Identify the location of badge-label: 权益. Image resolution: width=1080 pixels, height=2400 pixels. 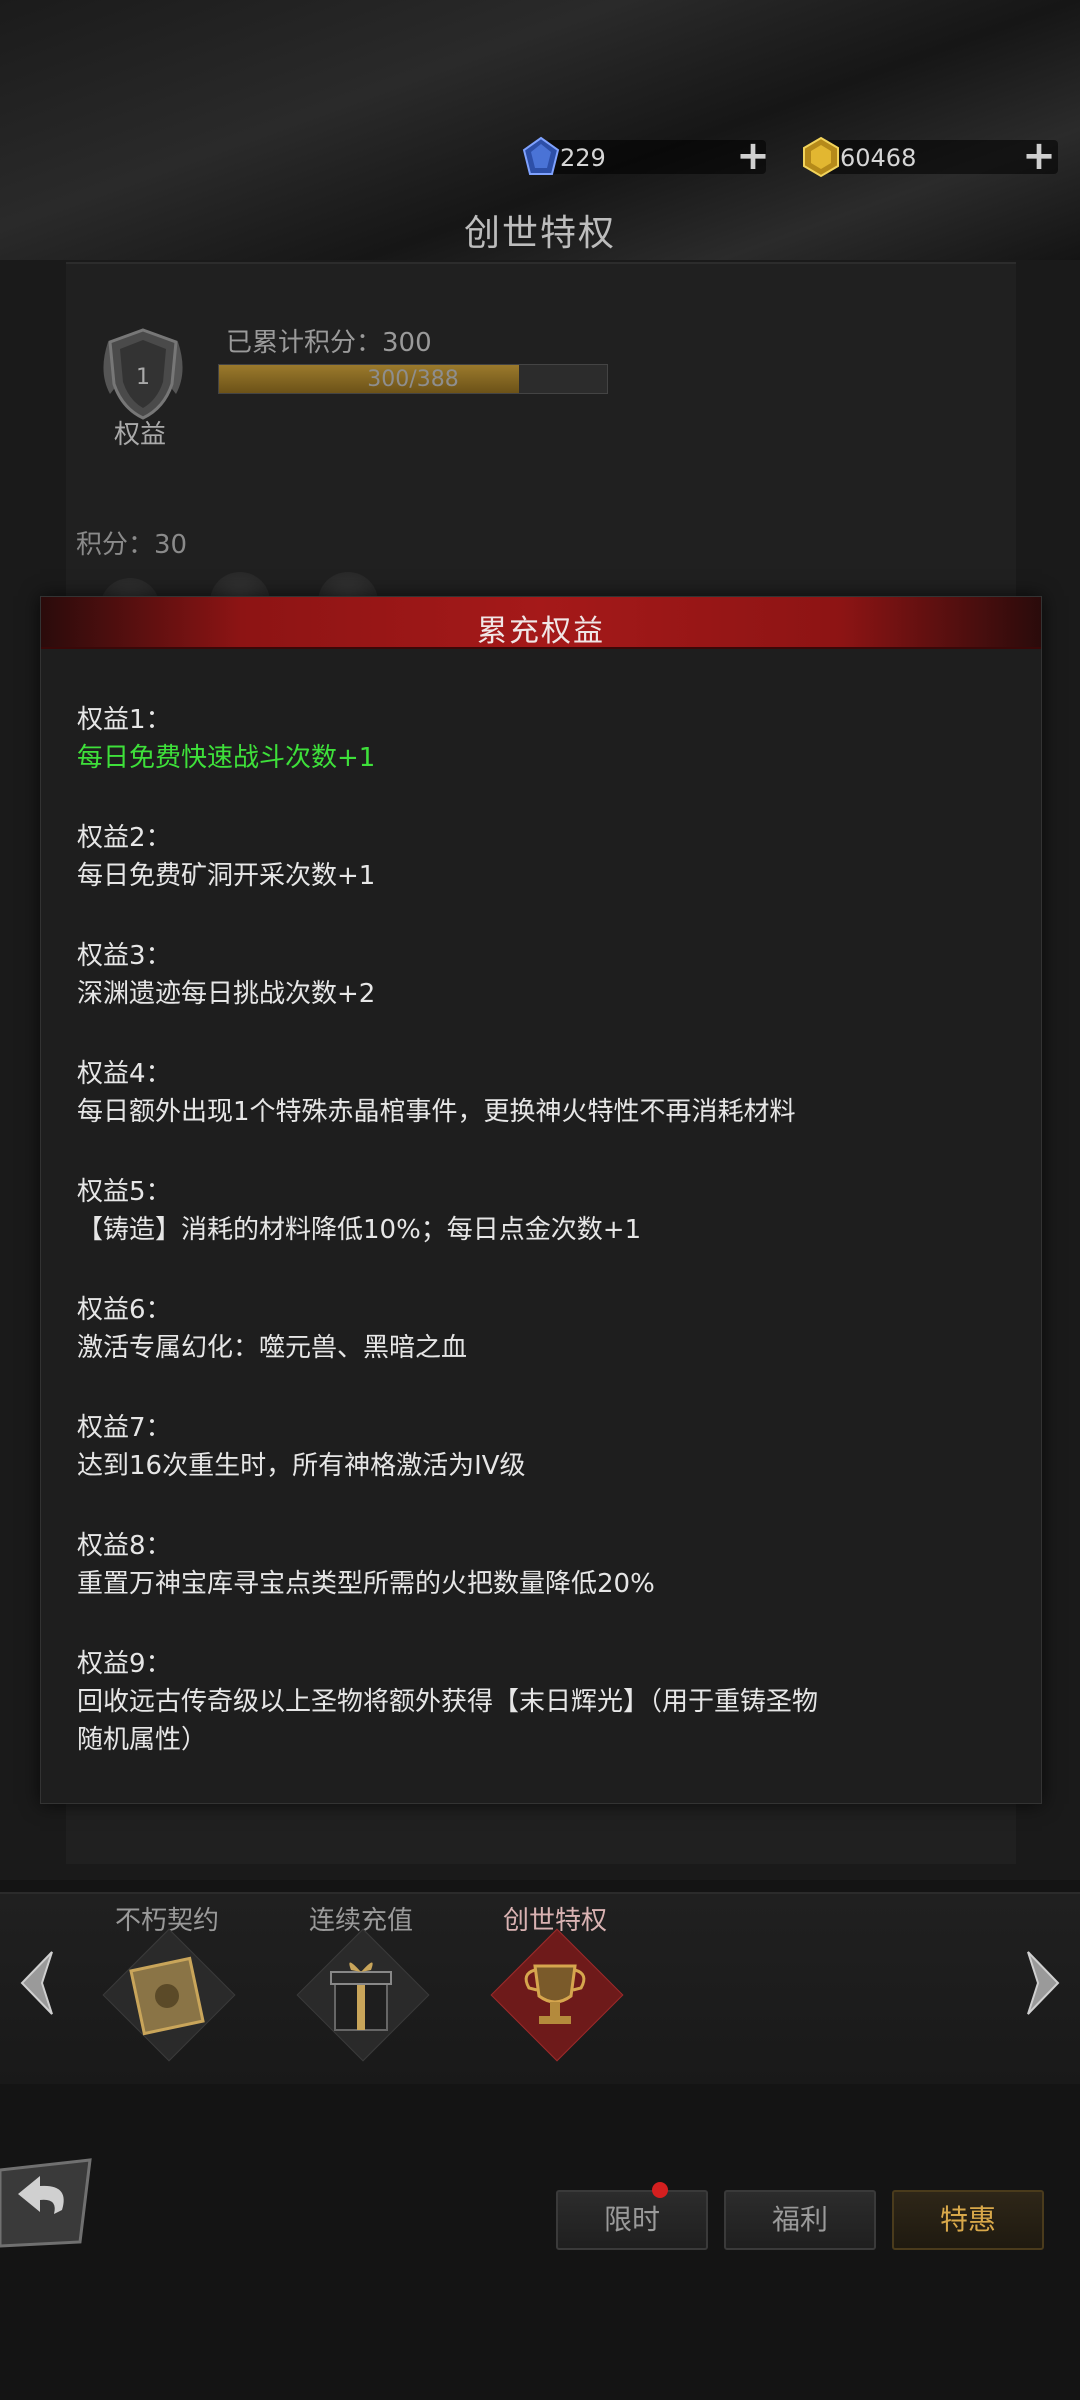
(139, 435).